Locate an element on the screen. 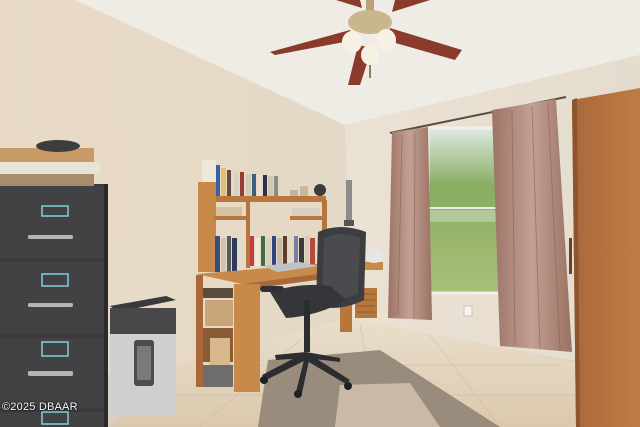 The width and height of the screenshot is (640, 427). wall-outlet is located at coordinates (468, 311).